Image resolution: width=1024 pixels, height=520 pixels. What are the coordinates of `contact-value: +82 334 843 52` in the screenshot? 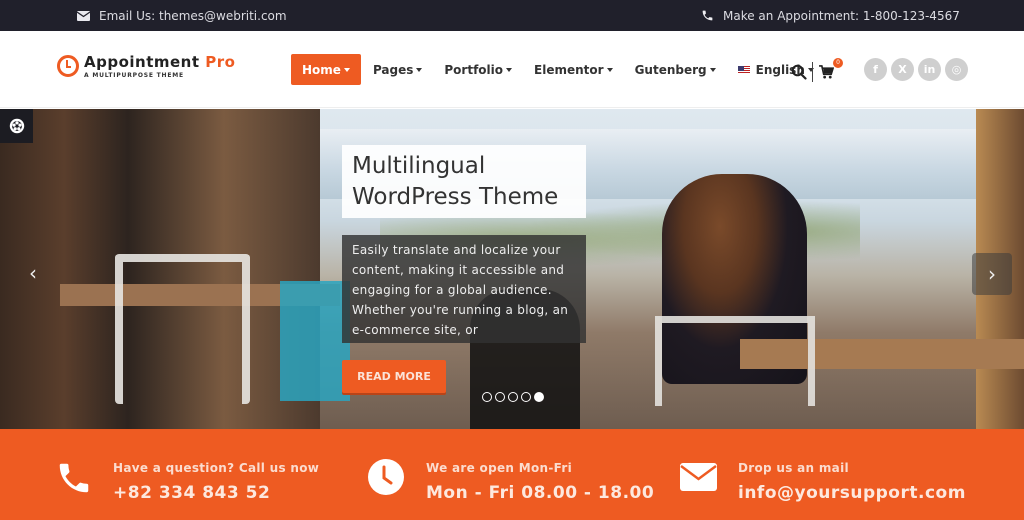 It's located at (191, 493).